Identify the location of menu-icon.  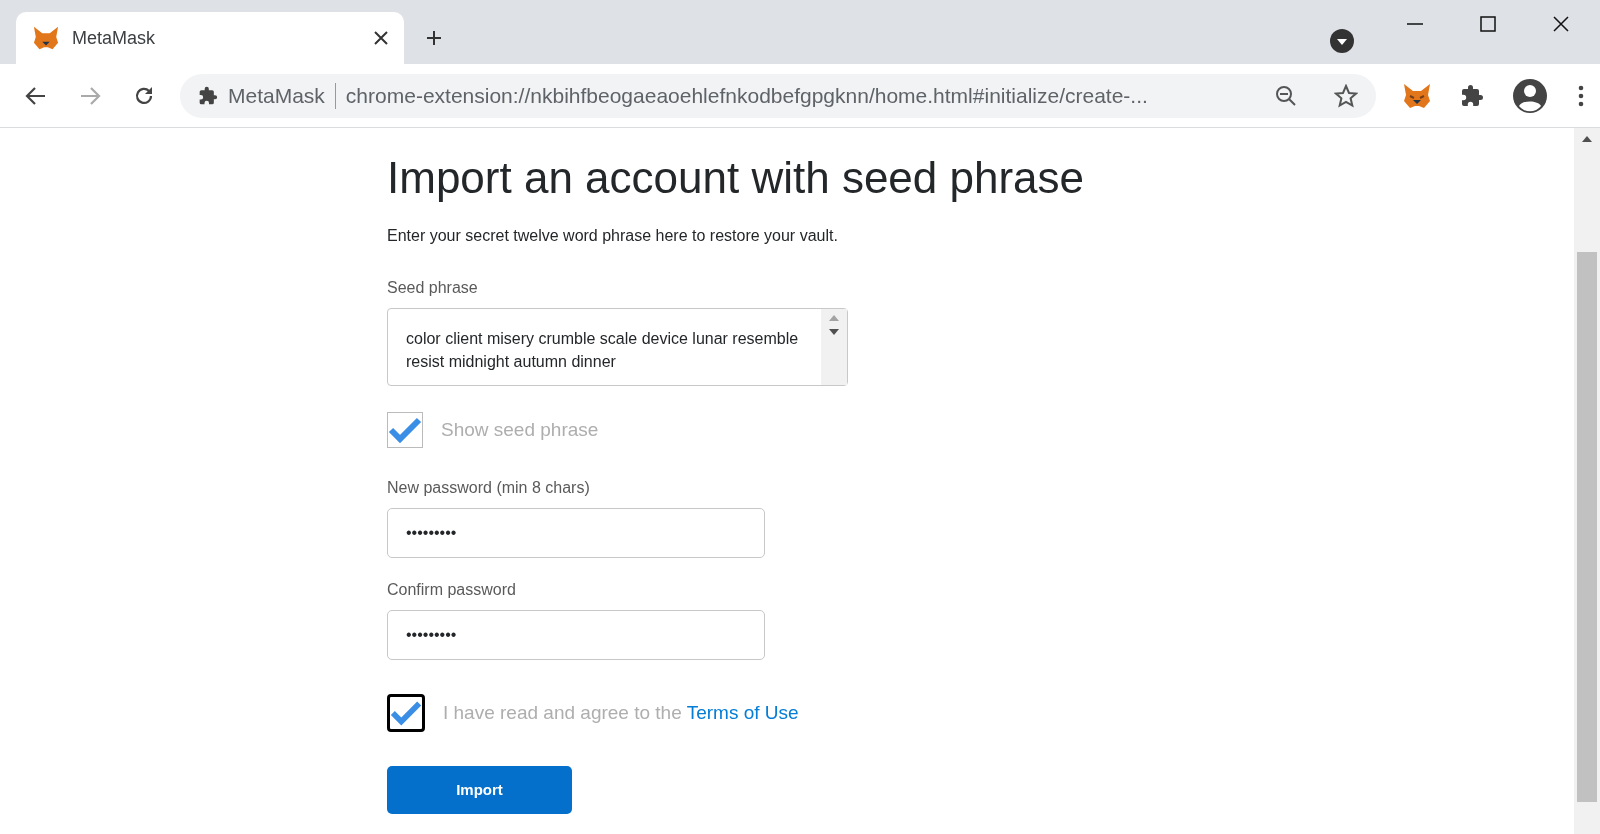
(1581, 95).